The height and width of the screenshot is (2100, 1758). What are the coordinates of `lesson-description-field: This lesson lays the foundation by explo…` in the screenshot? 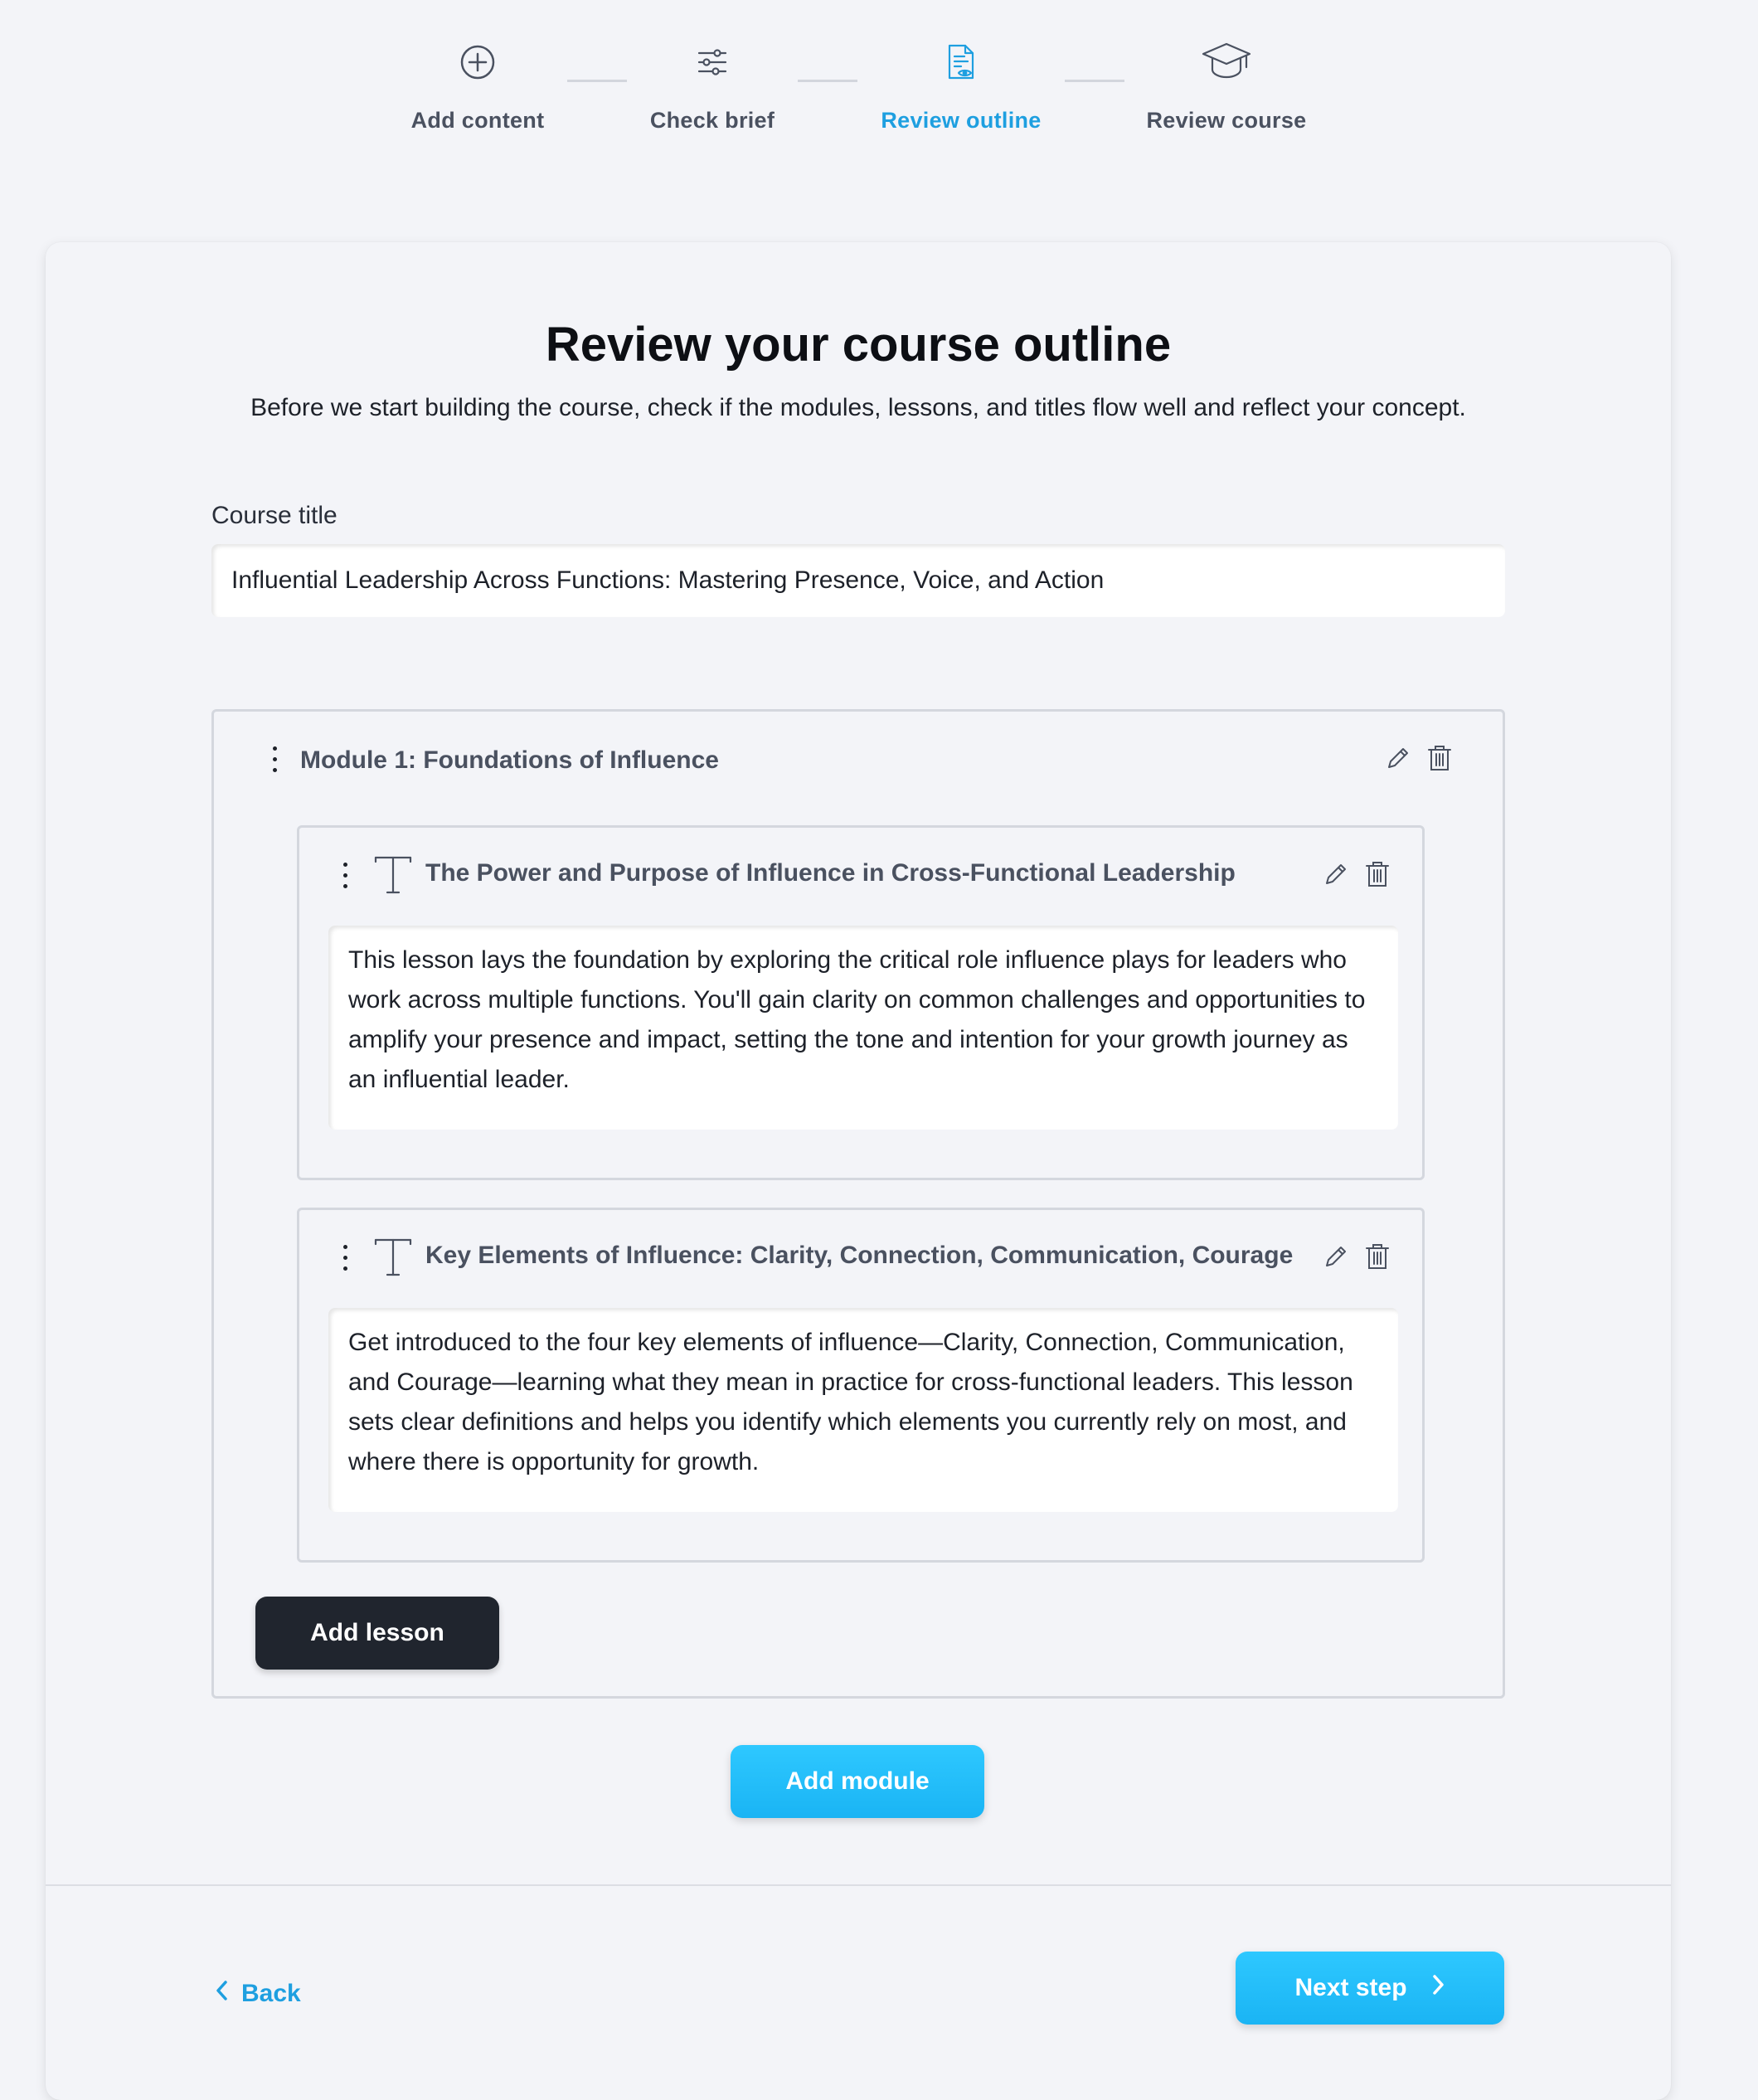 It's located at (863, 1028).